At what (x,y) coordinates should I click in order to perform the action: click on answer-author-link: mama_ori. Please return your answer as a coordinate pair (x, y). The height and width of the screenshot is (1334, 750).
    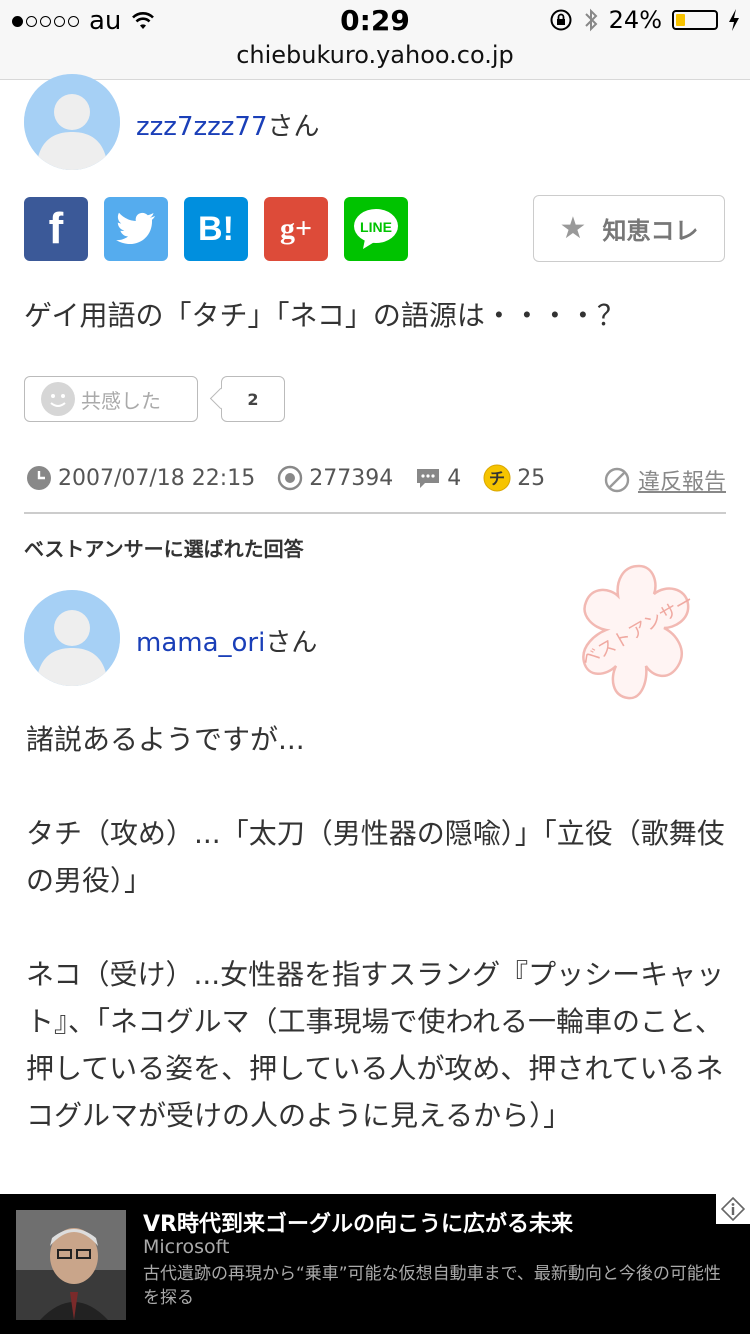
    Looking at the image, I should click on (200, 643).